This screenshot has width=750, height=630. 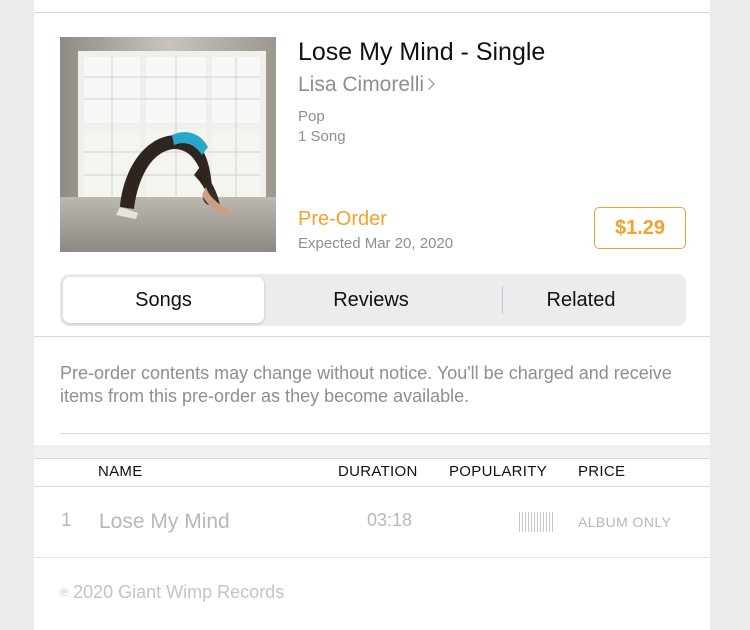 What do you see at coordinates (372, 451) in the screenshot?
I see `table-header-band` at bounding box center [372, 451].